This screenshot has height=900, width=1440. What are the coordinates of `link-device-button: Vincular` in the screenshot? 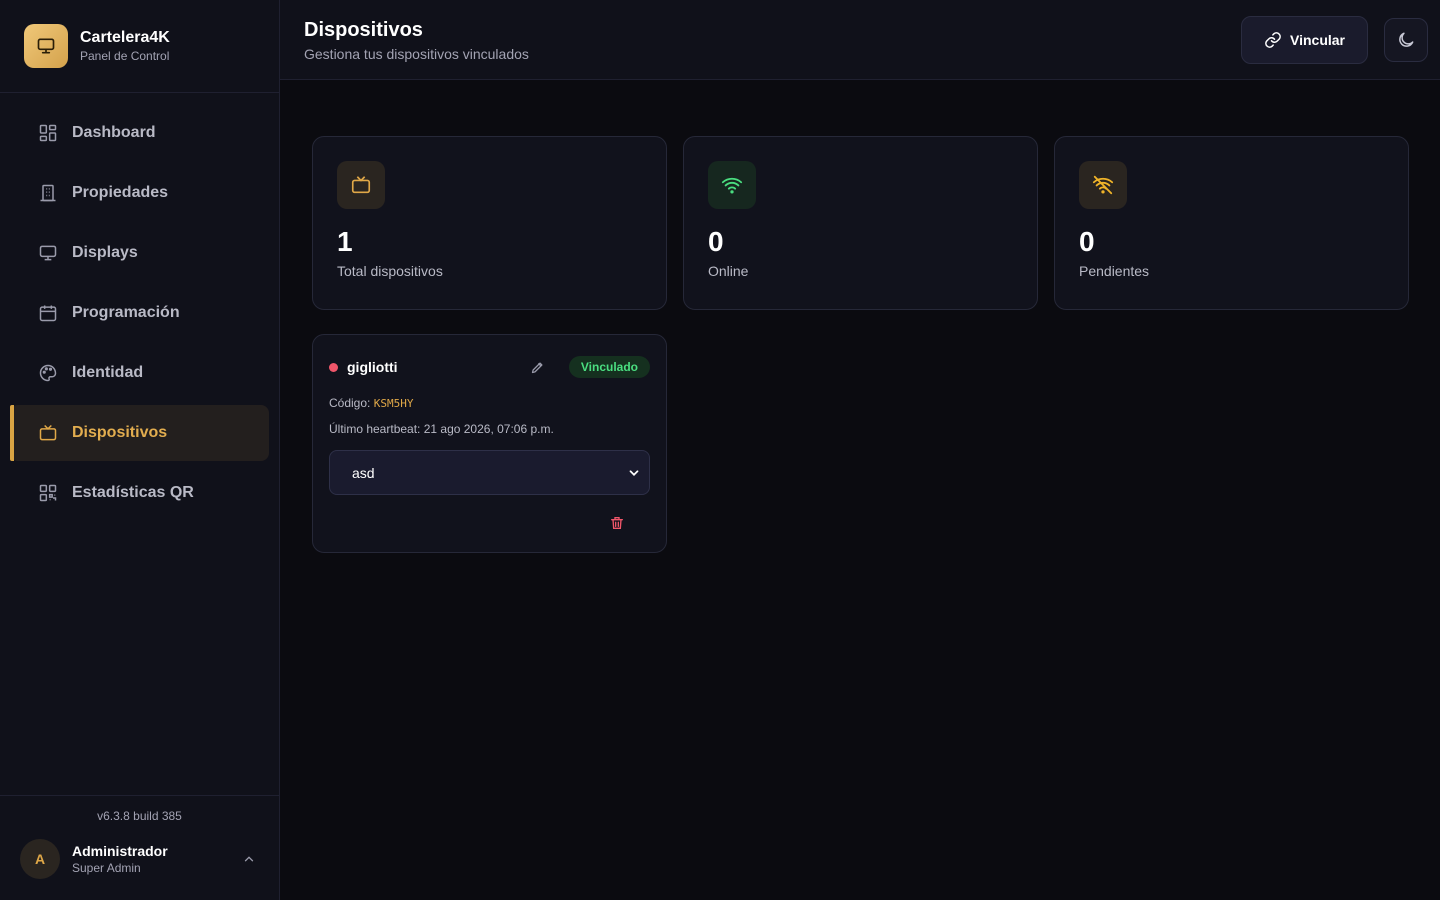 It's located at (1304, 39).